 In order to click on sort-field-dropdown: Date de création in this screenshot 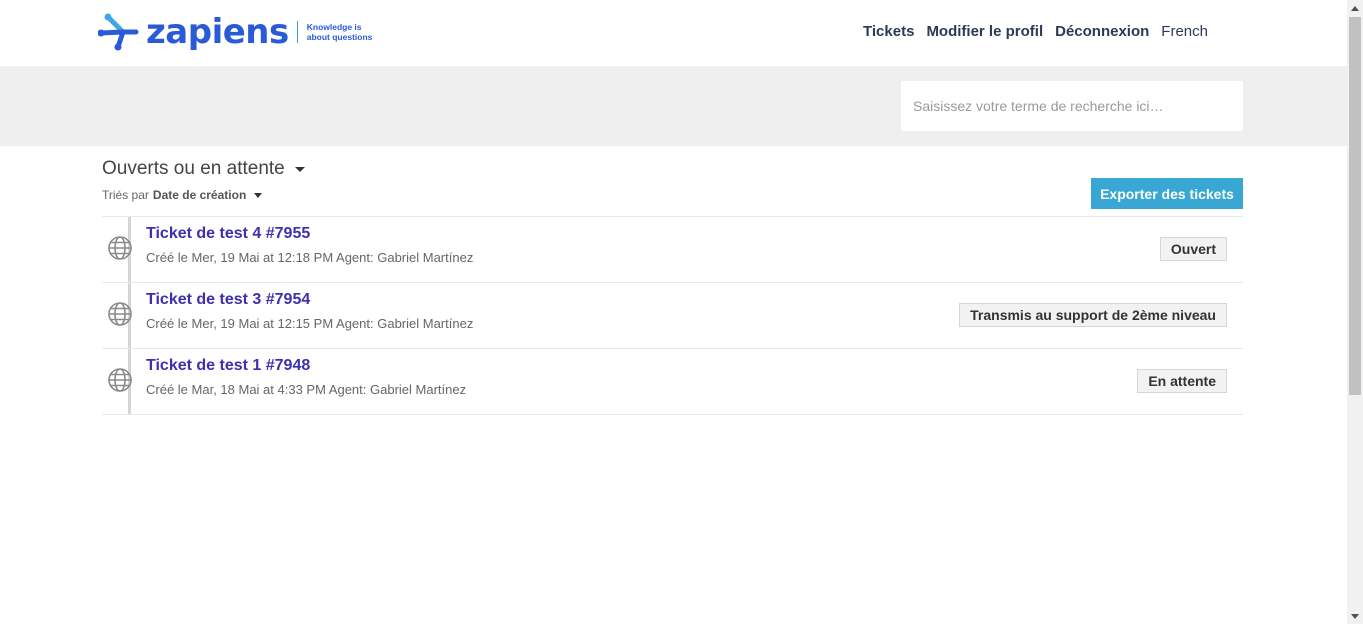, I will do `click(199, 195)`.